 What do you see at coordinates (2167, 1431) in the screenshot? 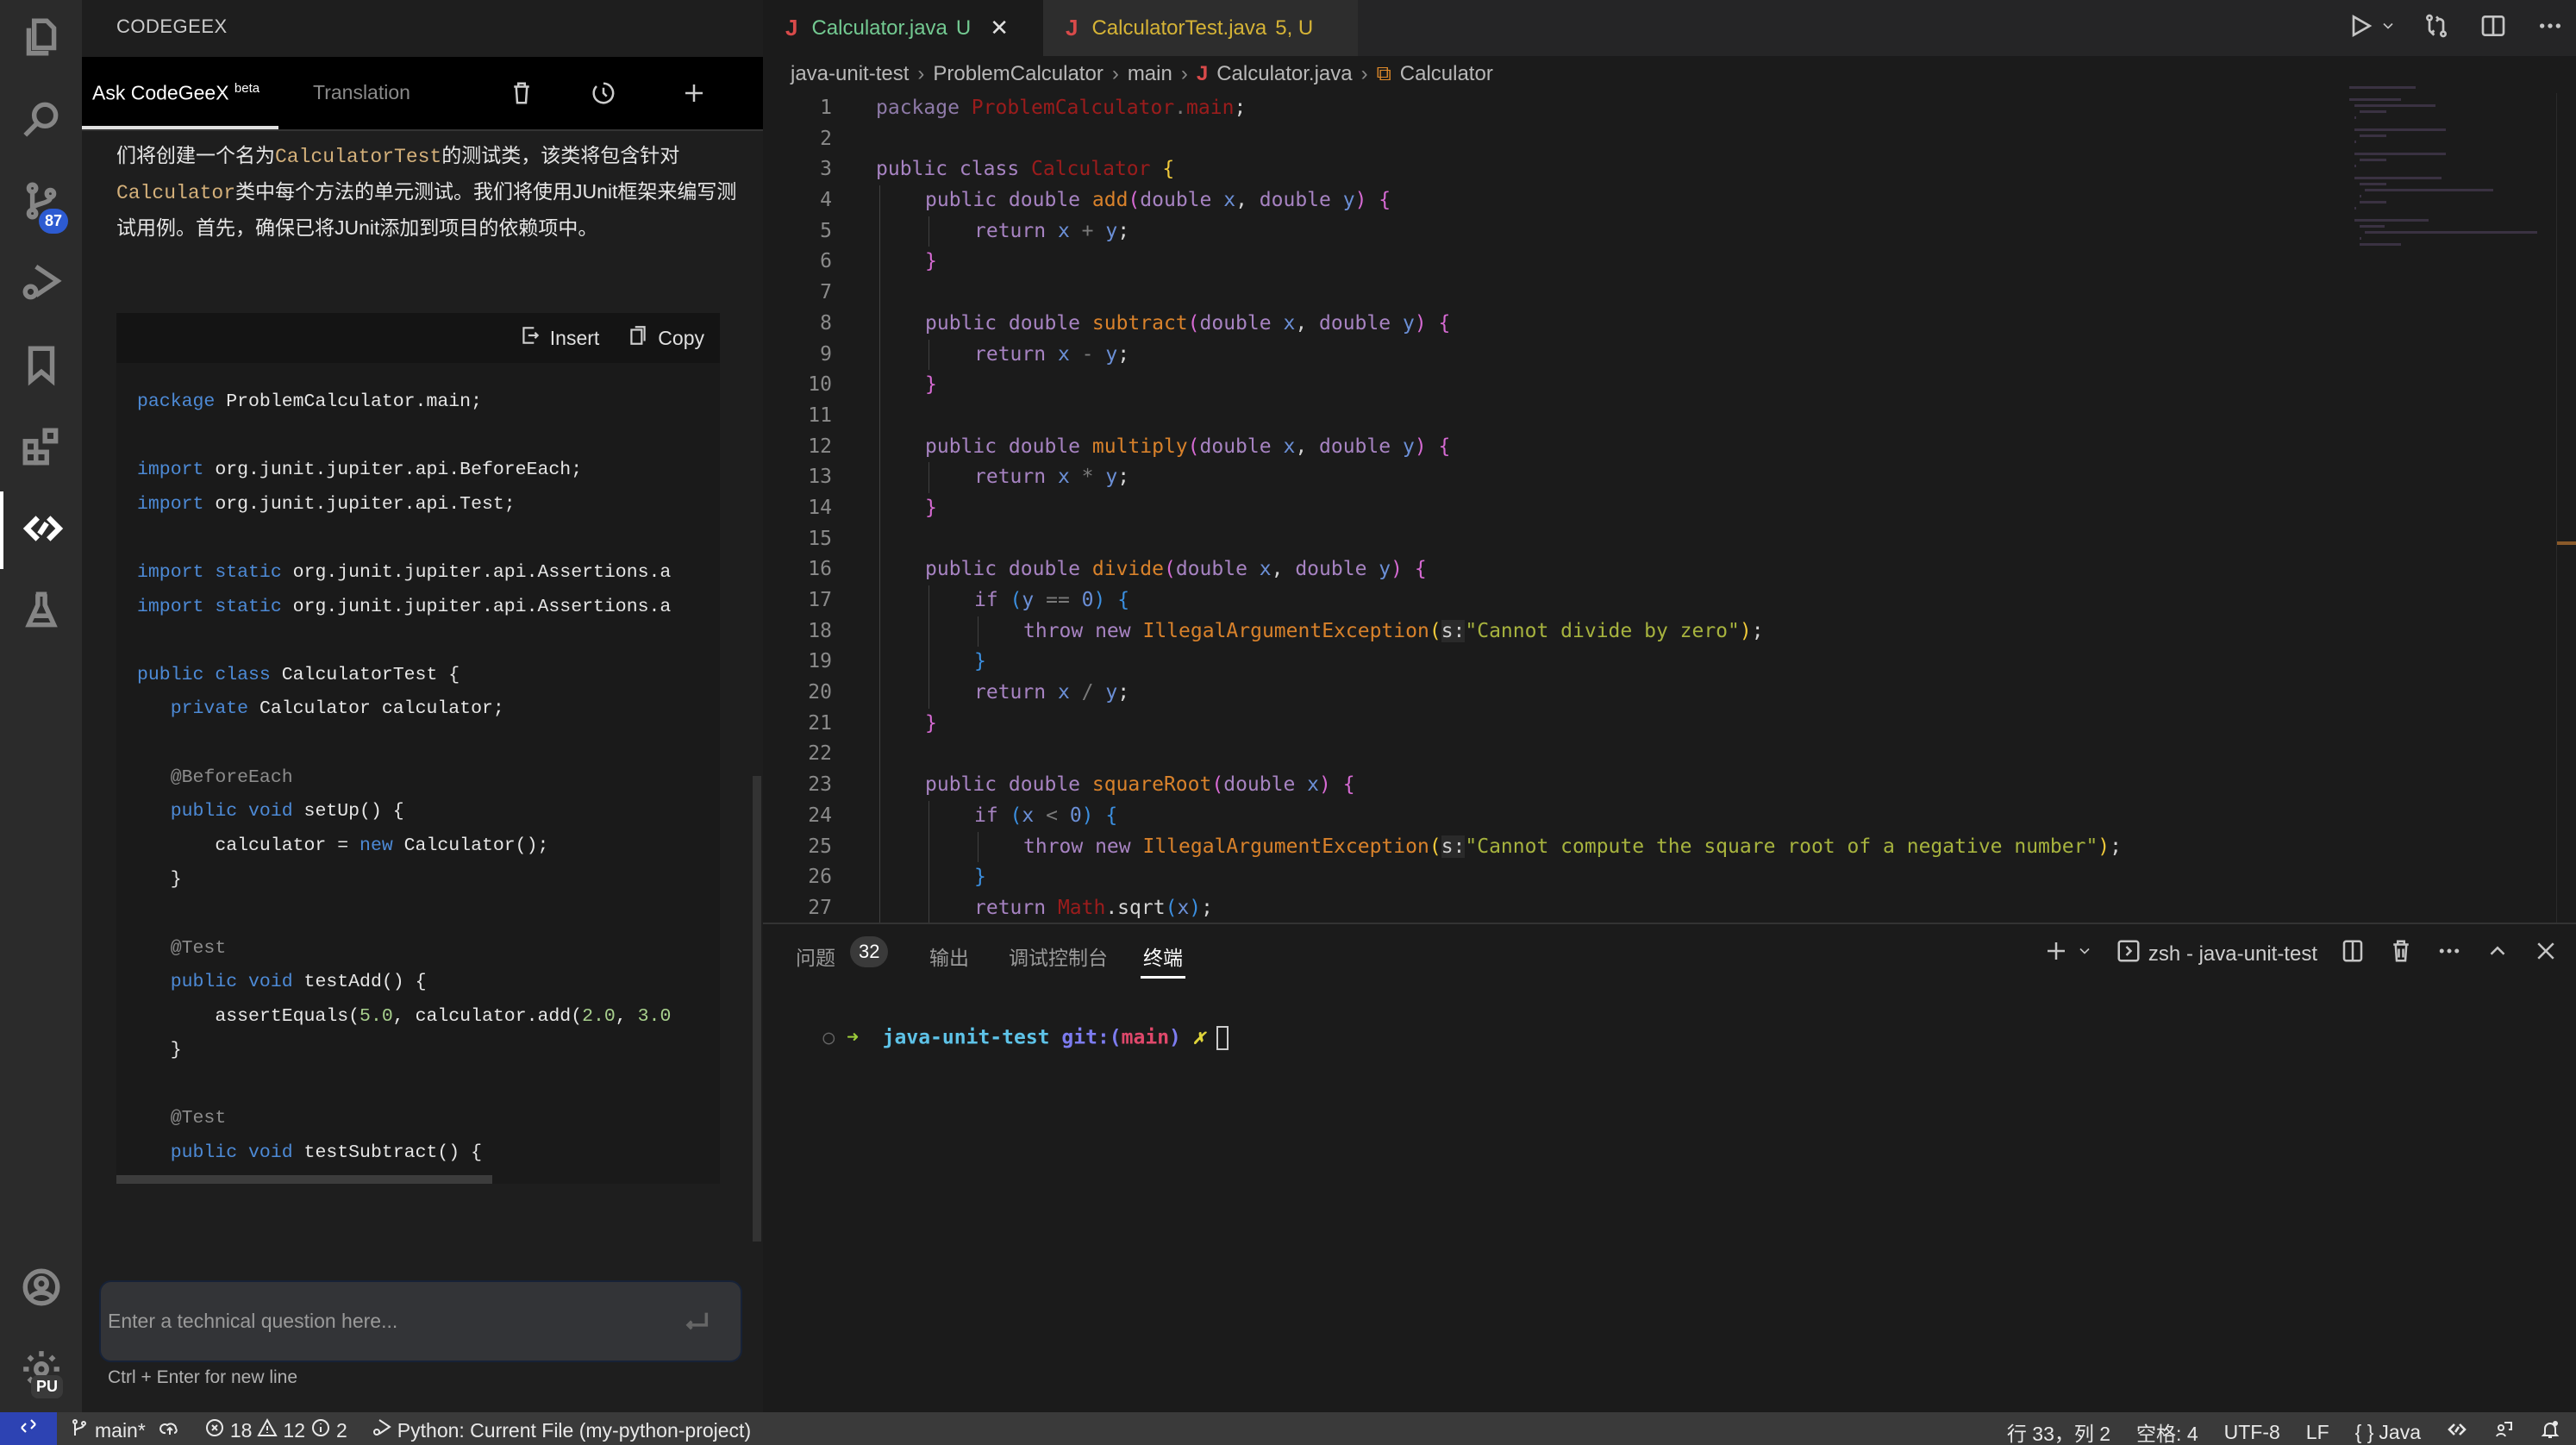
I see `indentation: 空格: 4` at bounding box center [2167, 1431].